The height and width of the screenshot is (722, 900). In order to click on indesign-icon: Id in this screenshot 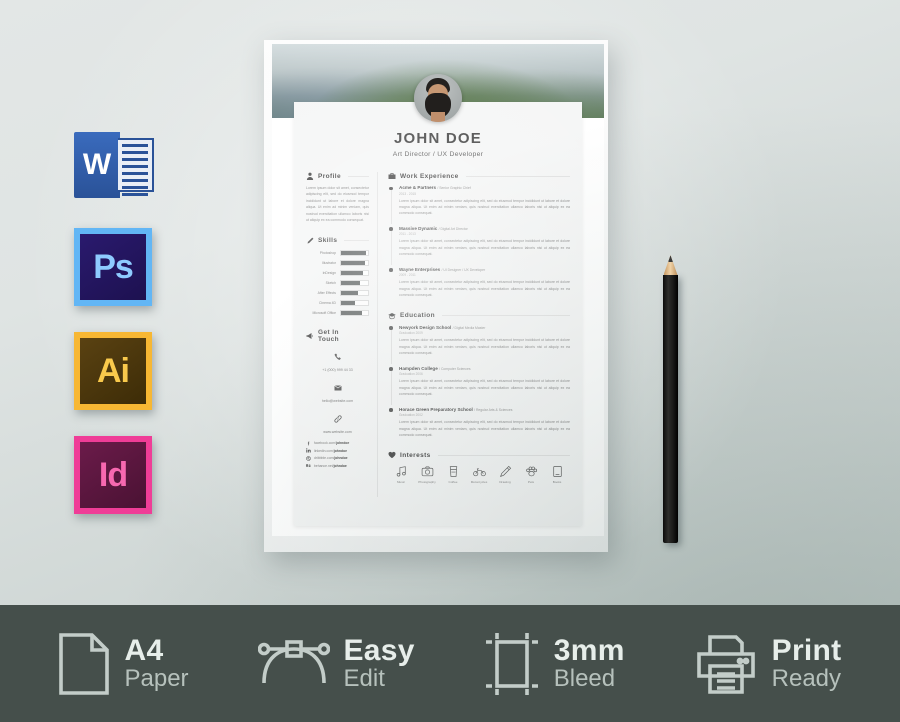, I will do `click(113, 475)`.